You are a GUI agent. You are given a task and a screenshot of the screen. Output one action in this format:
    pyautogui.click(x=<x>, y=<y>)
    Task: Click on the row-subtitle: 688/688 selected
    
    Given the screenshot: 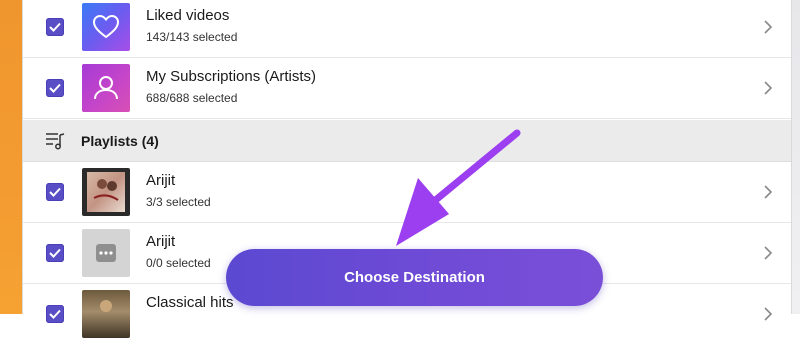 What is the action you would take?
    pyautogui.click(x=192, y=98)
    